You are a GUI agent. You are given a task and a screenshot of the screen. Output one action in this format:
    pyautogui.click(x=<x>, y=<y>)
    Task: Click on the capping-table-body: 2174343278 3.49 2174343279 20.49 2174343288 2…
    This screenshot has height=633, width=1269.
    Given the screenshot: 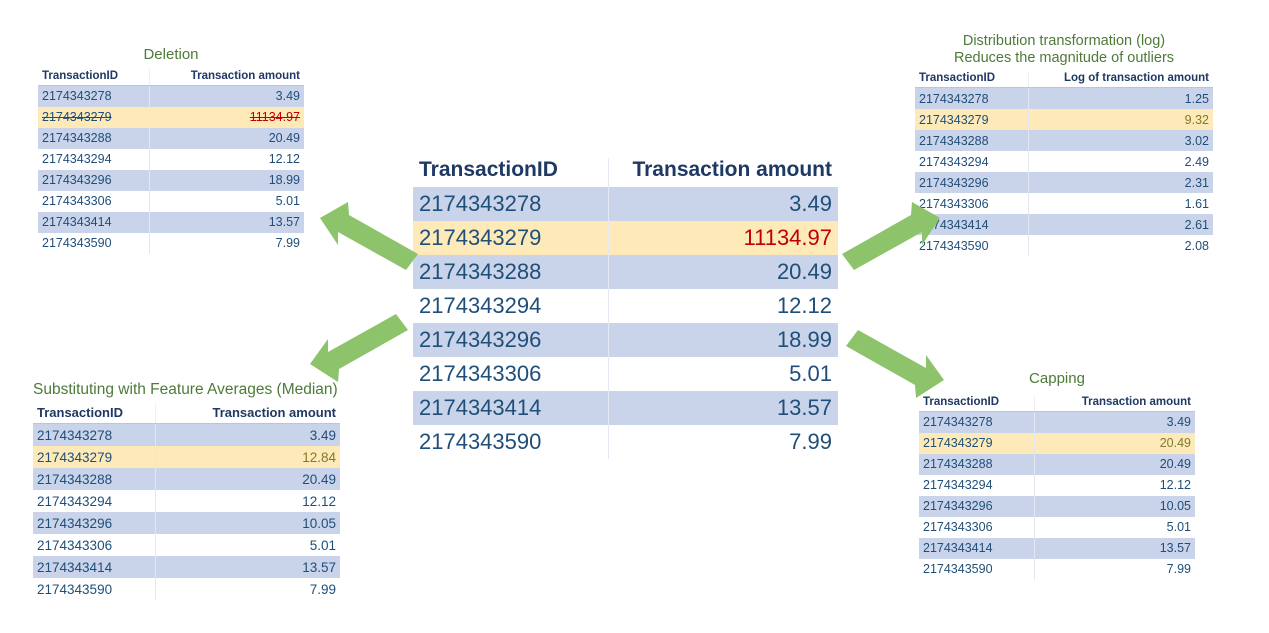 What is the action you would take?
    pyautogui.click(x=1057, y=495)
    